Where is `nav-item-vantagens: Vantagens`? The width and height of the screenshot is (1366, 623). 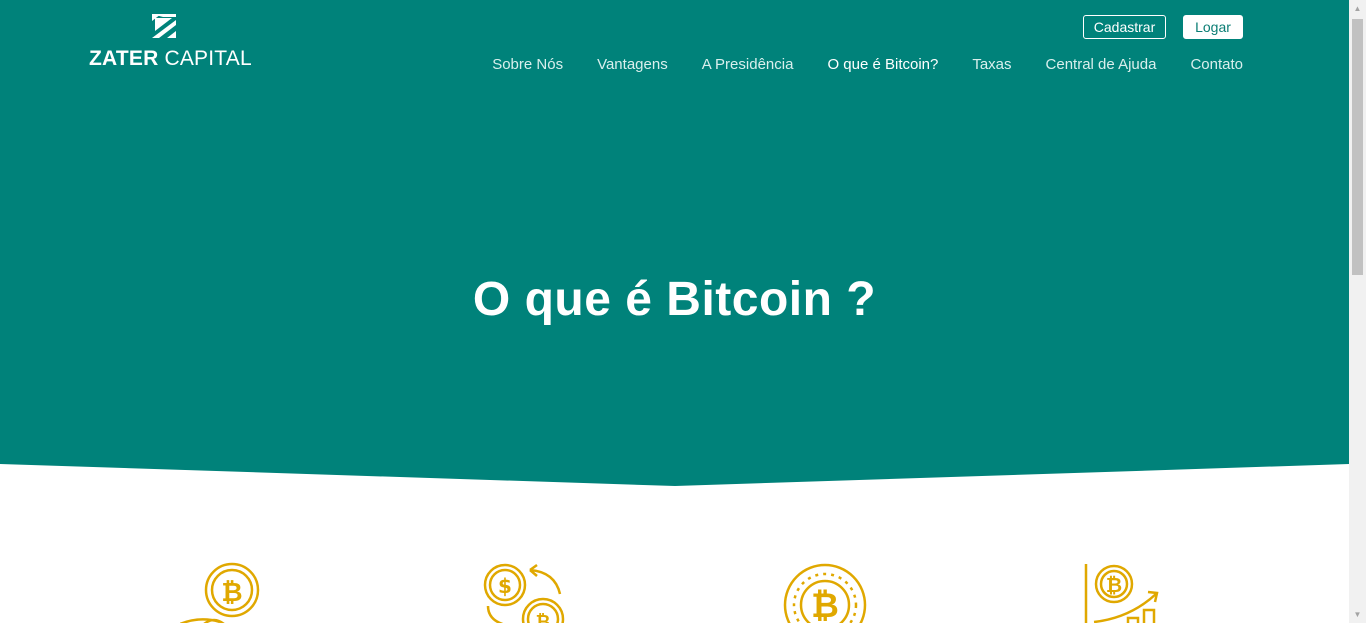 nav-item-vantagens: Vantagens is located at coordinates (632, 64).